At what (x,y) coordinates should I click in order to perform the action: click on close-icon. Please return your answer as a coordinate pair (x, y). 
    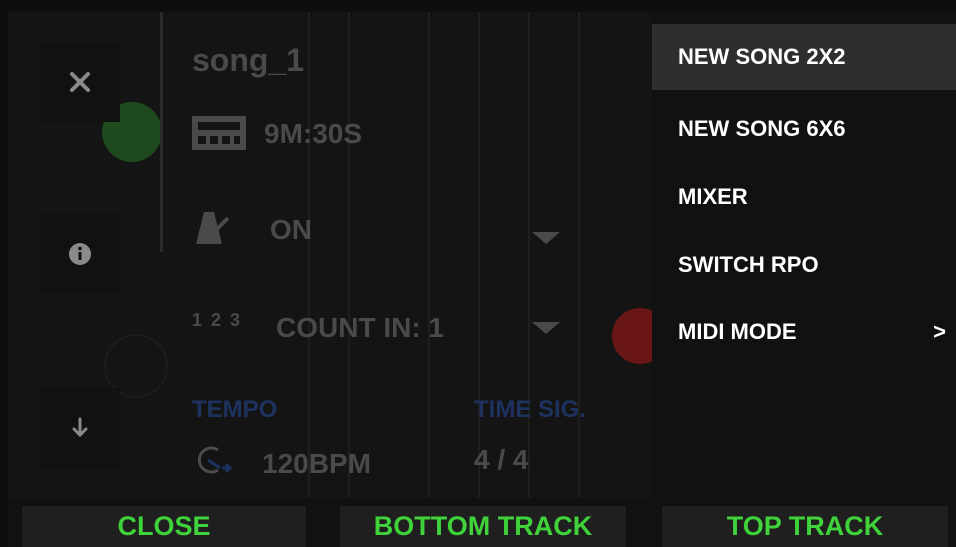
    Looking at the image, I should click on (80, 82).